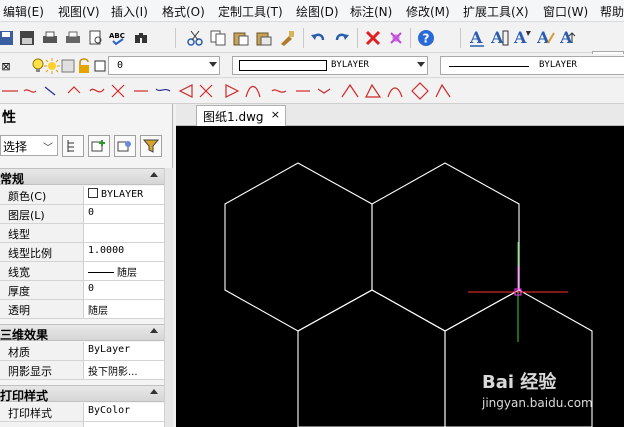 The width and height of the screenshot is (624, 427). I want to click on draw-tools-strip, so click(228, 91).